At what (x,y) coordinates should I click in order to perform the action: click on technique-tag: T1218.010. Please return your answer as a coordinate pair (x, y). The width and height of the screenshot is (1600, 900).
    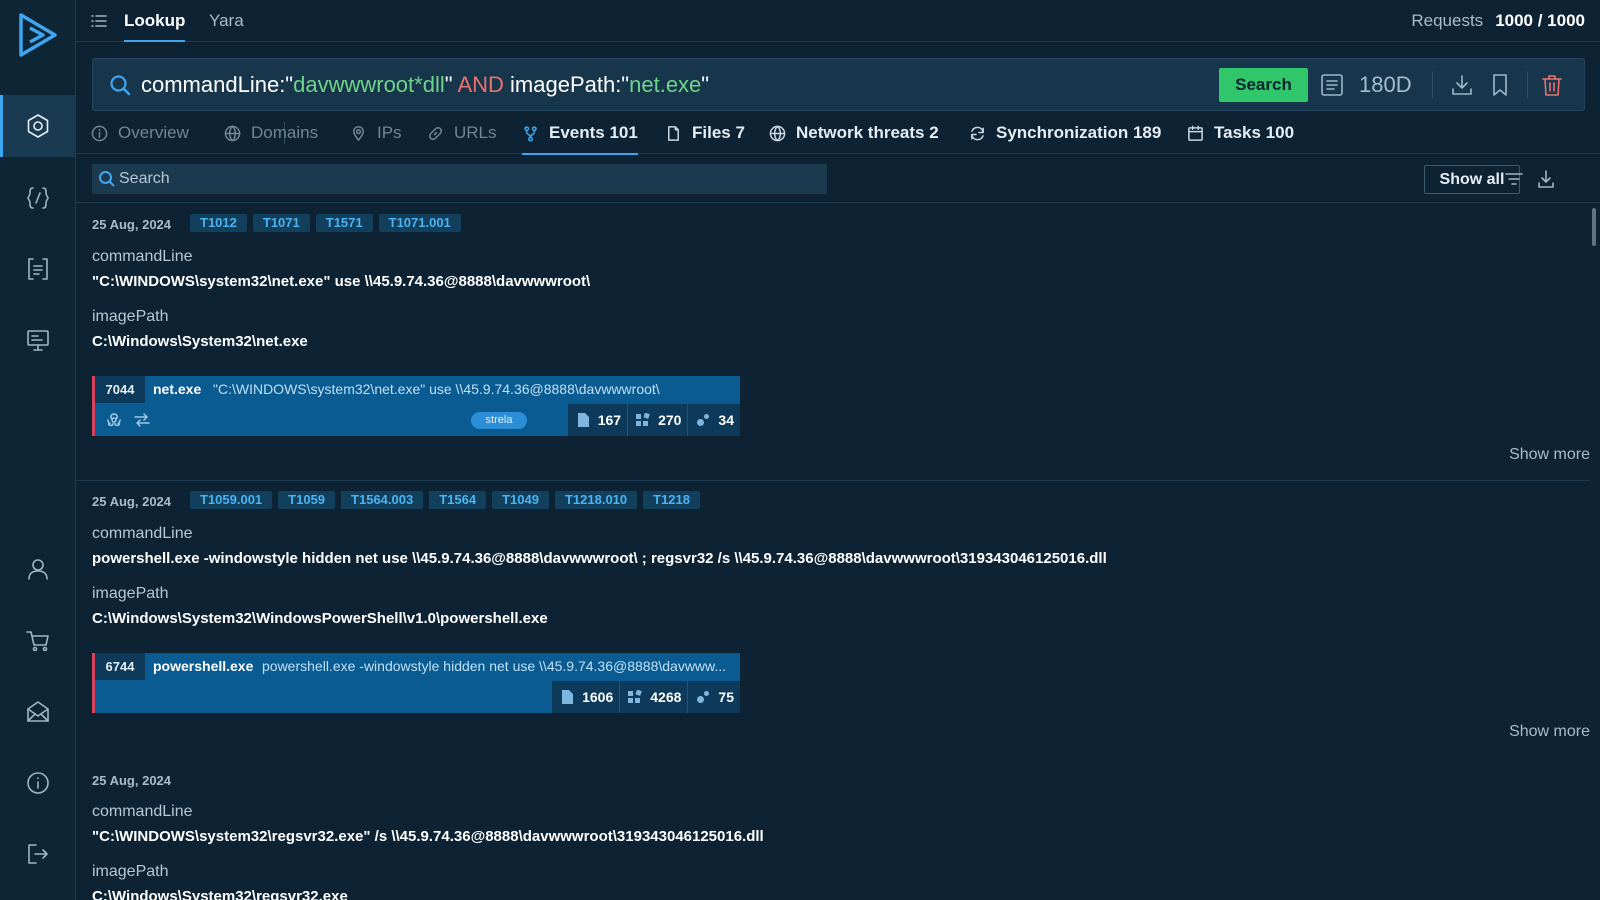
    Looking at the image, I should click on (596, 500).